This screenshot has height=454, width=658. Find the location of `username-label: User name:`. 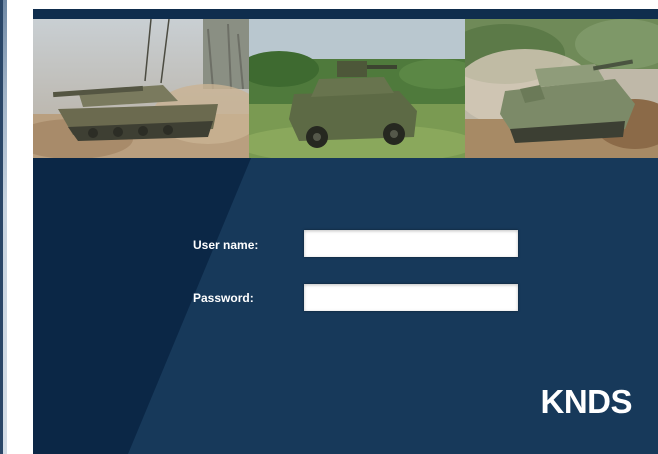

username-label: User name: is located at coordinates (226, 245).